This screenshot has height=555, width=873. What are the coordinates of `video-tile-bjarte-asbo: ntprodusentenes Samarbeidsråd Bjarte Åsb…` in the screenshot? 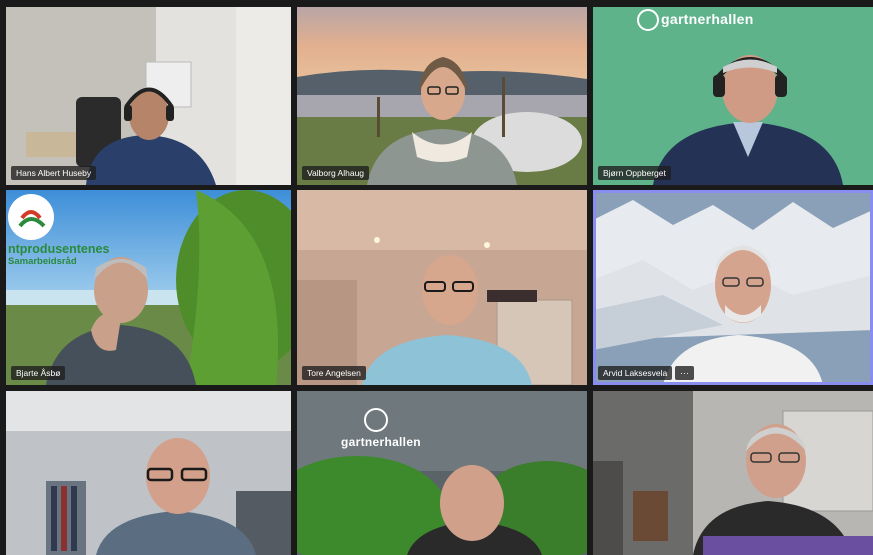 It's located at (148, 287).